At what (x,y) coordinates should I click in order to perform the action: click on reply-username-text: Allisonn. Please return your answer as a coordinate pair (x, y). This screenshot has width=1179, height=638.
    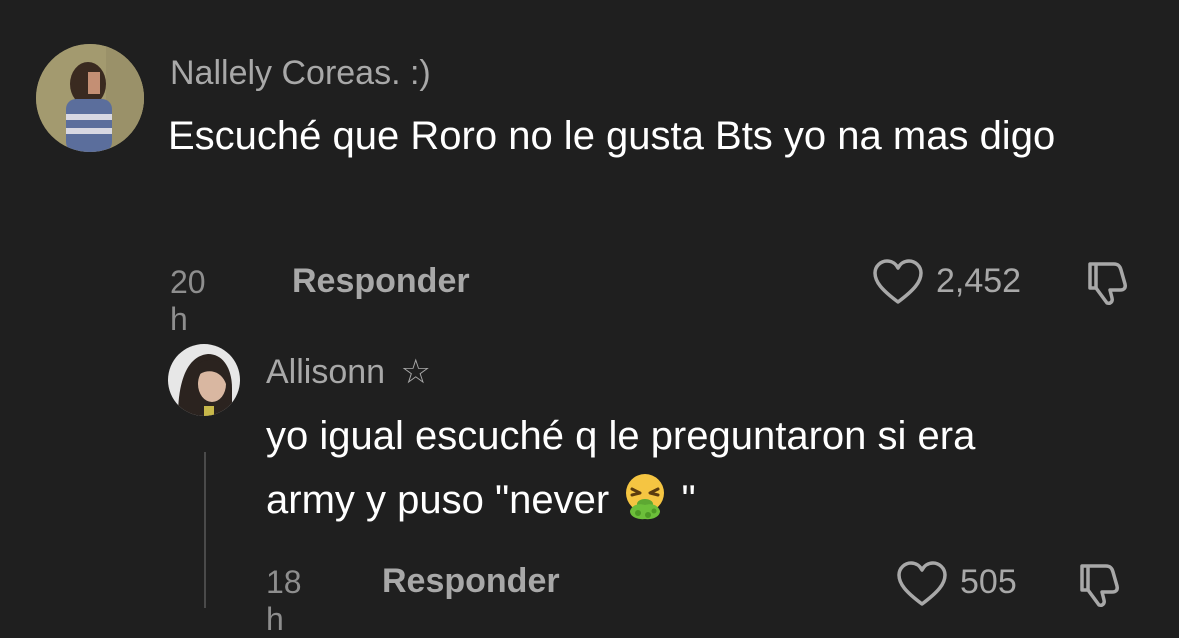
    Looking at the image, I should click on (326, 372).